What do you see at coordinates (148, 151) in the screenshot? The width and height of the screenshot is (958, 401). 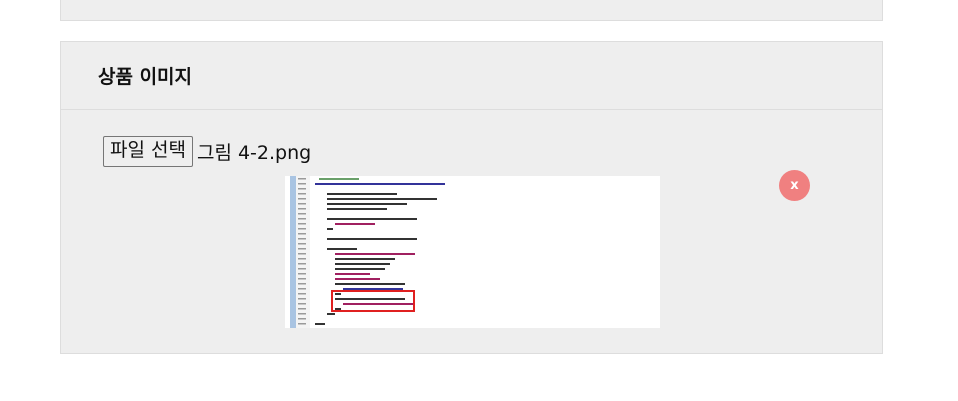 I see `choose-file-button: 파일 선택` at bounding box center [148, 151].